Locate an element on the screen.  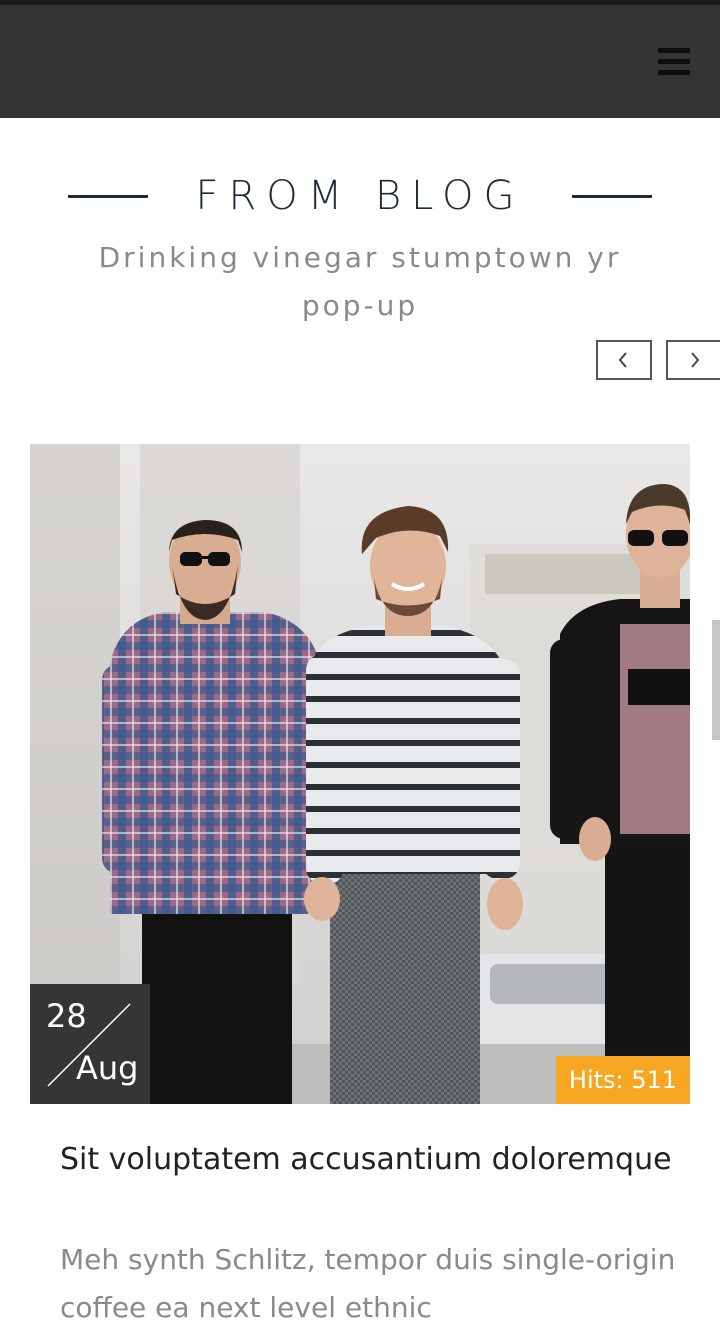
section-title: FROM BLOG is located at coordinates (360, 196).